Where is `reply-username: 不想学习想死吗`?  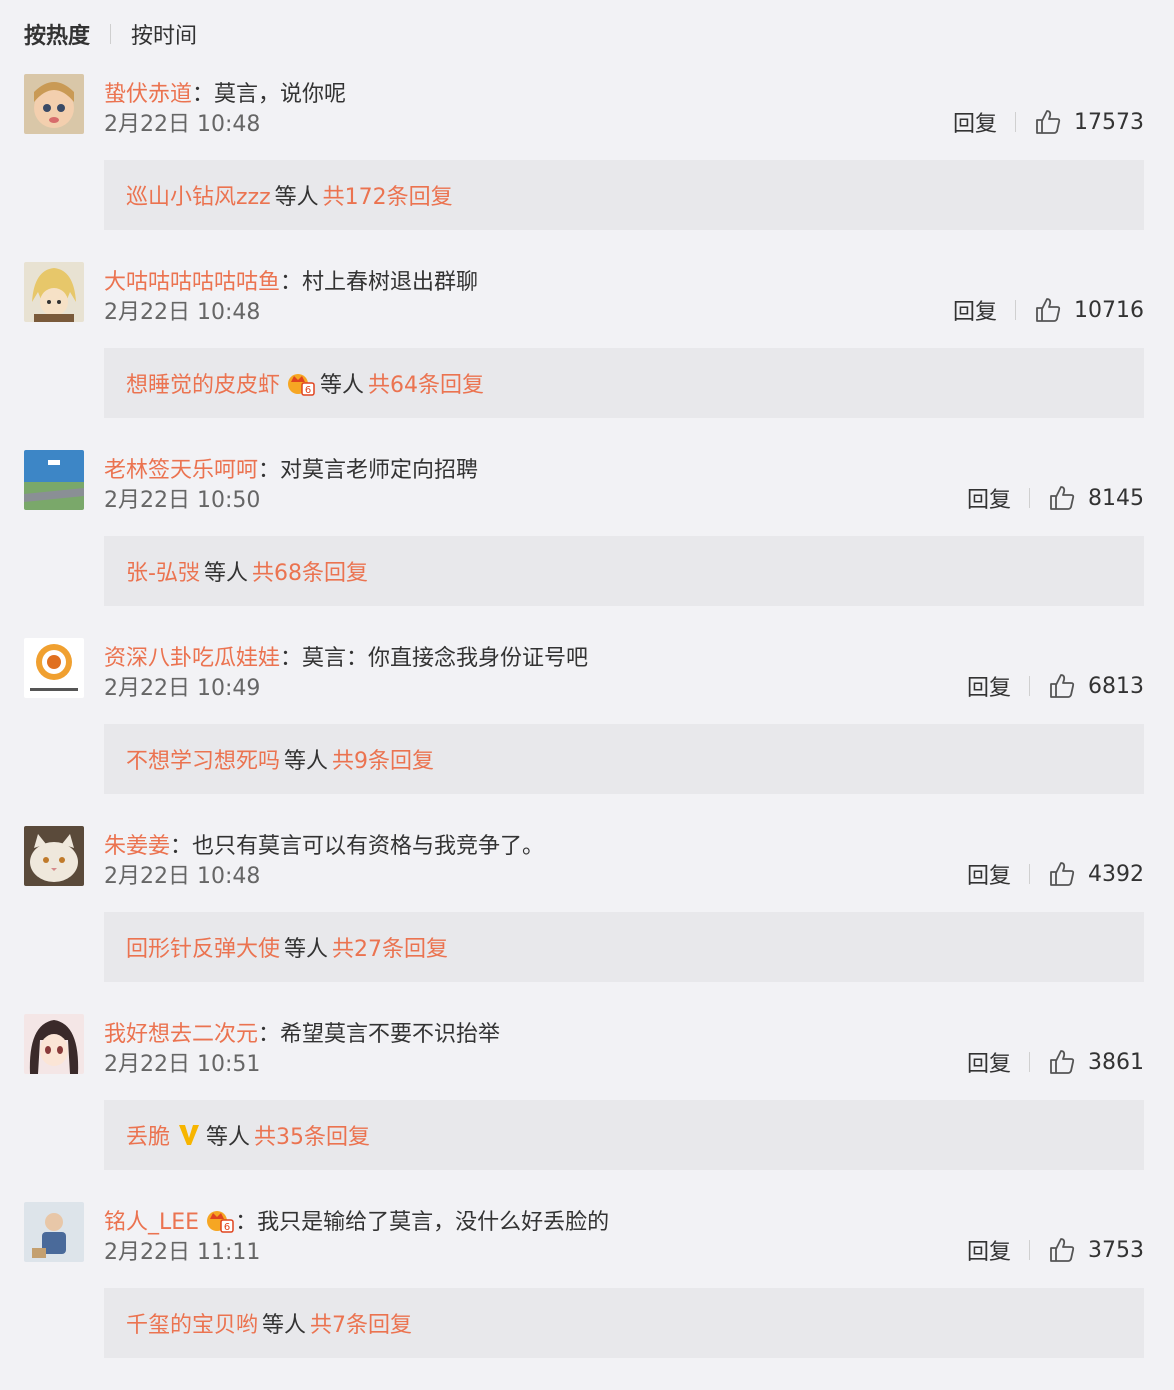 reply-username: 不想学习想死吗 is located at coordinates (203, 759).